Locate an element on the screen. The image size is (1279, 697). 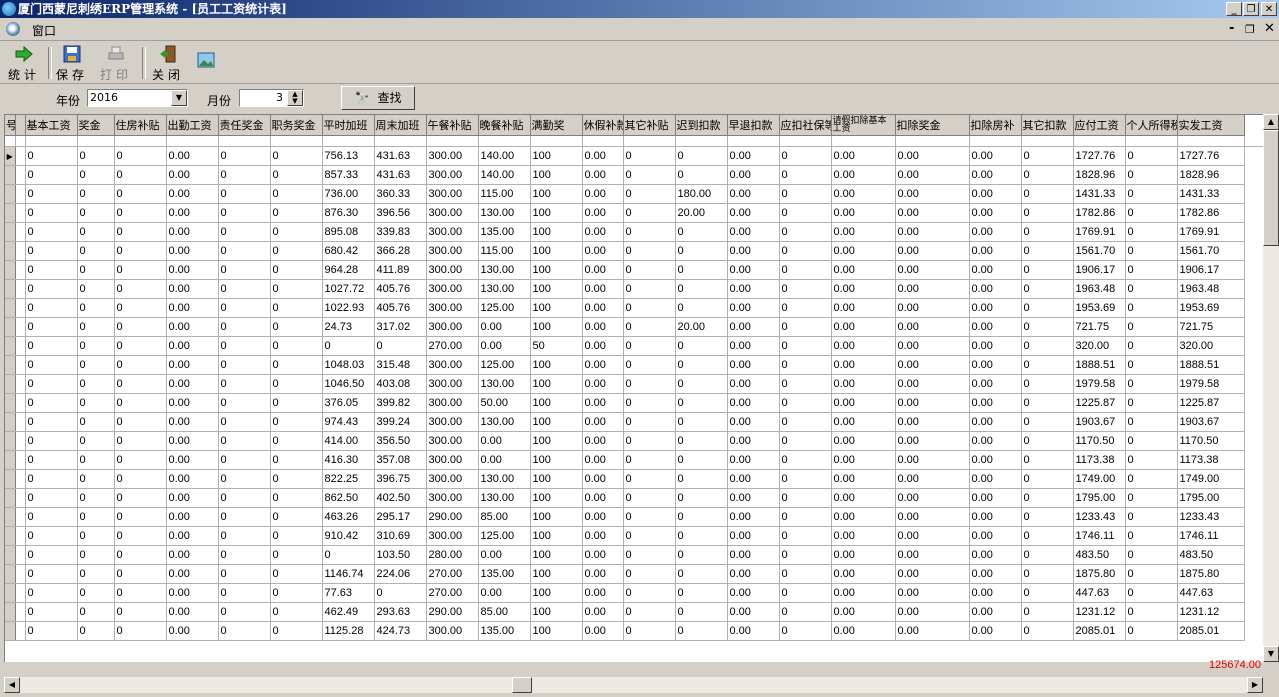
table-cell: 360.33 is located at coordinates (400, 194).